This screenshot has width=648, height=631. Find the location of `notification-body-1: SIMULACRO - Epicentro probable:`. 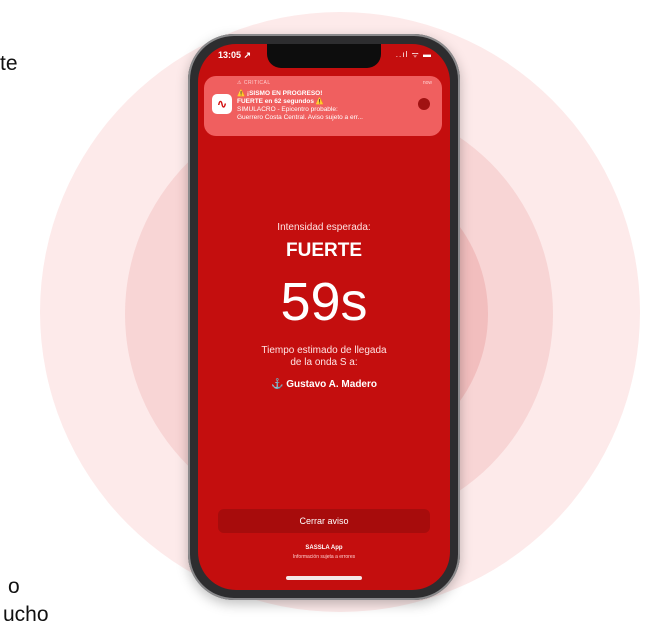

notification-body-1: SIMULACRO - Epicentro probable: is located at coordinates (287, 109).